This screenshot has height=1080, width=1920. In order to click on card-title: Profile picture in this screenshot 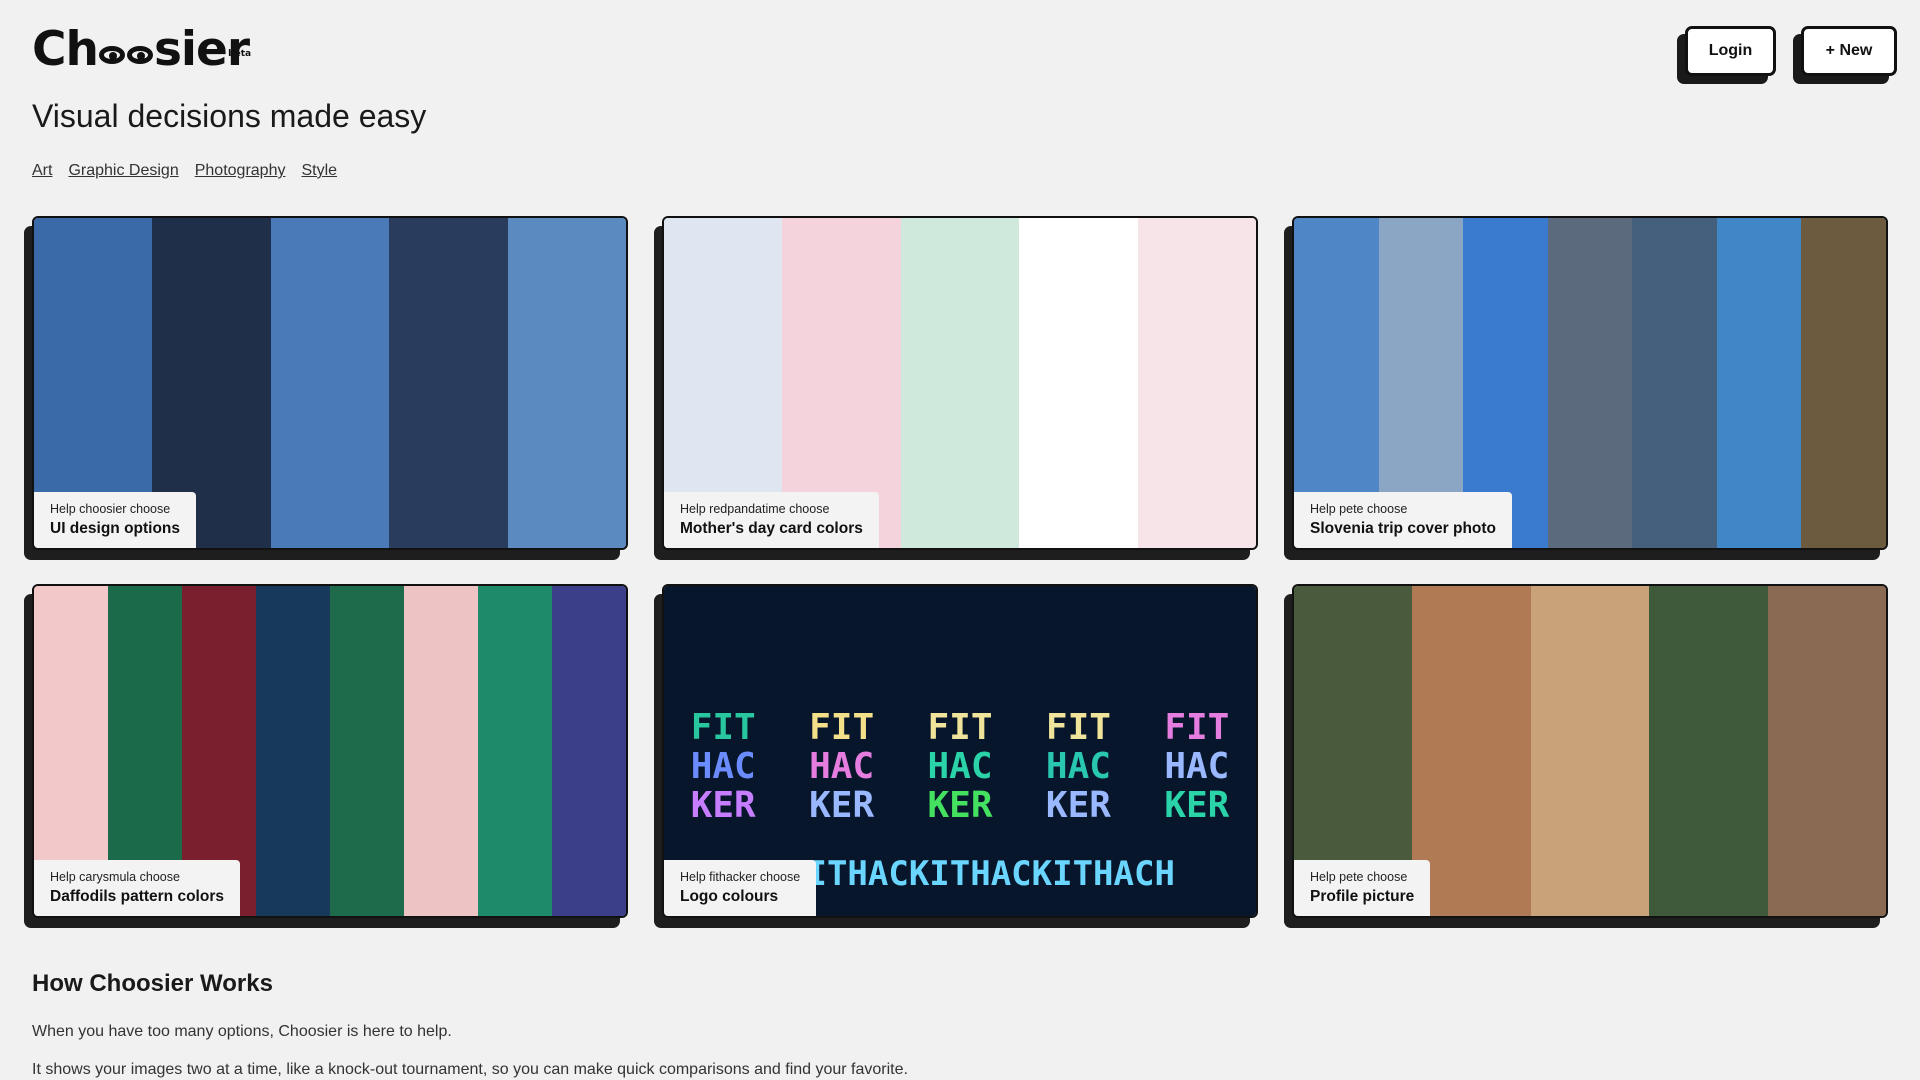, I will do `click(1362, 896)`.